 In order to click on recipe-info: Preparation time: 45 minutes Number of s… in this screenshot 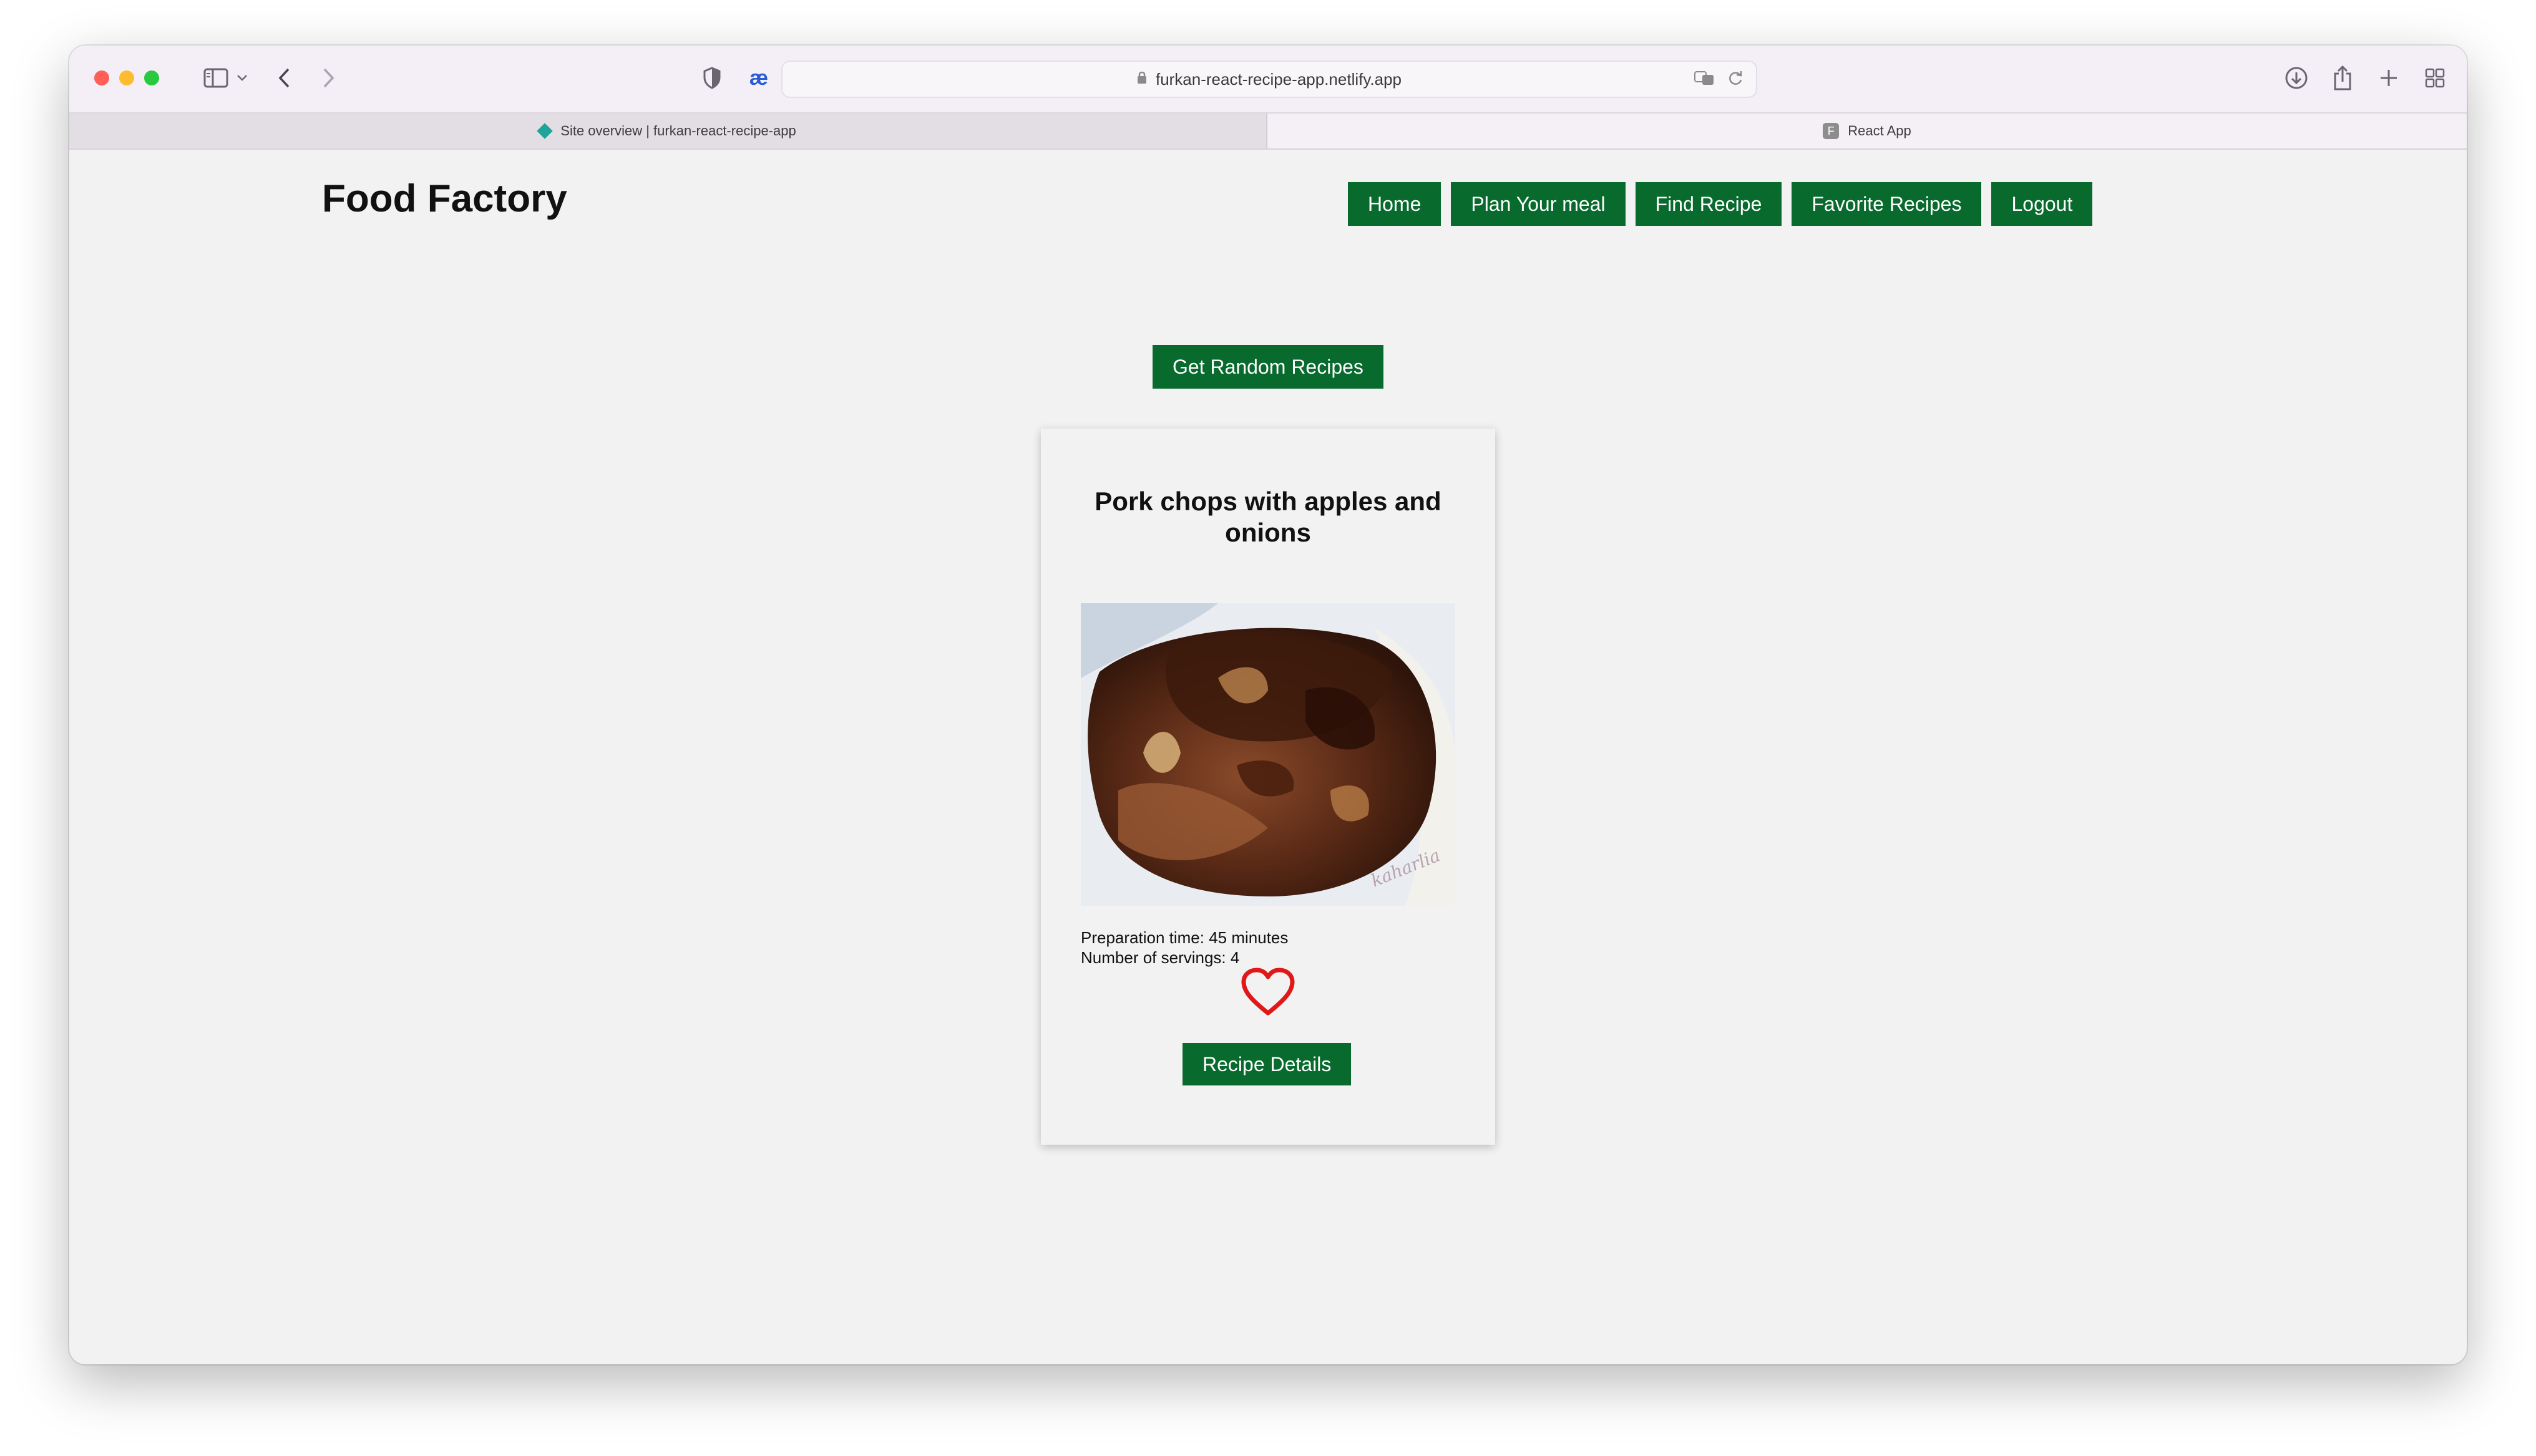, I will do `click(1184, 948)`.